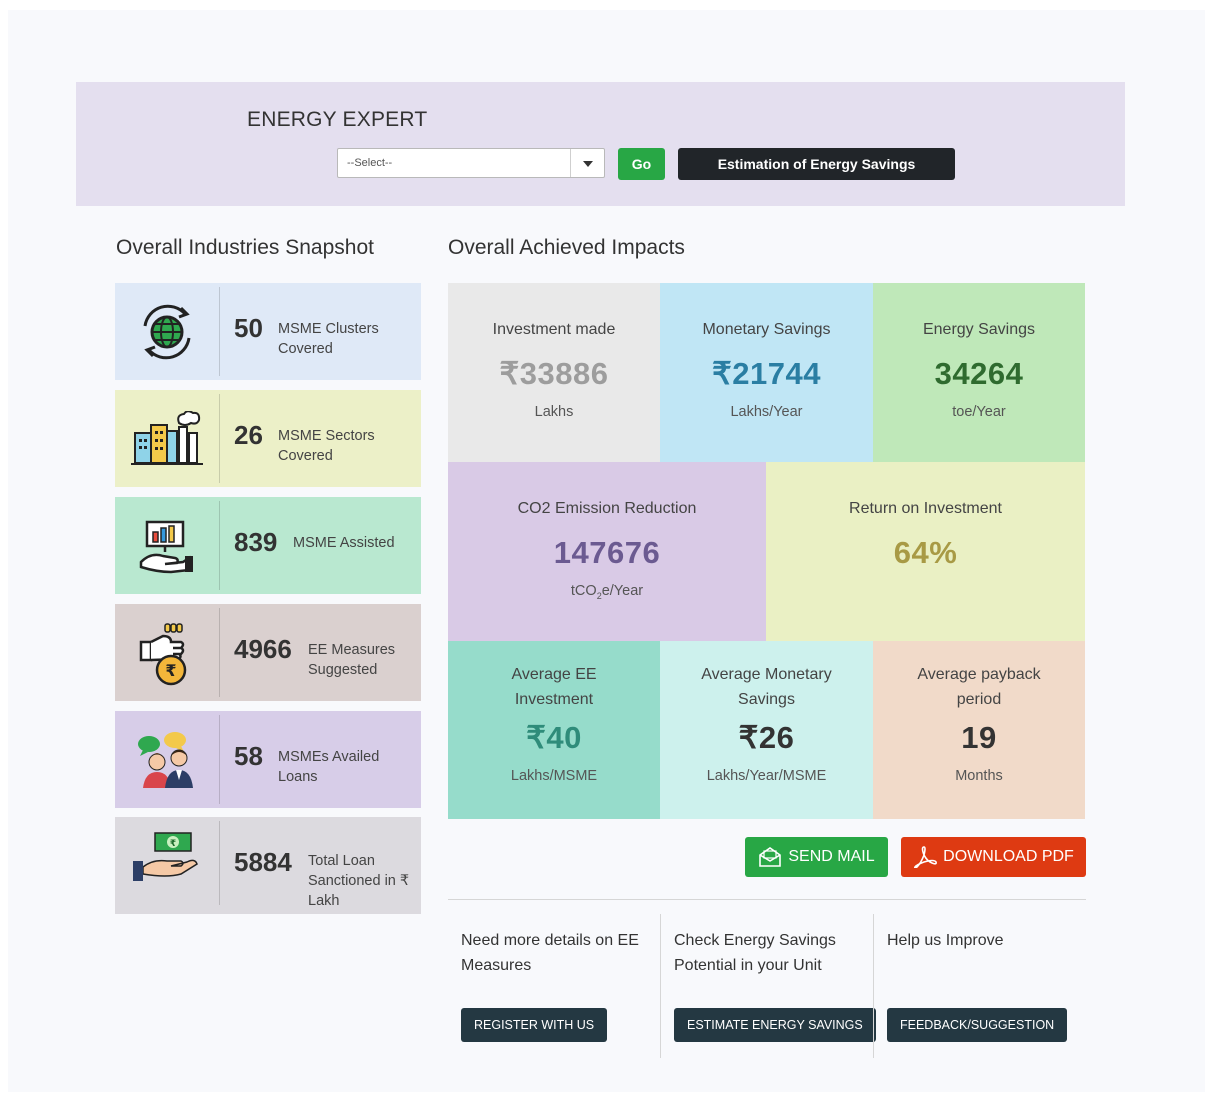 This screenshot has width=1207, height=1093. Describe the element at coordinates (248, 756) in the screenshot. I see `stat-value: 58` at that location.